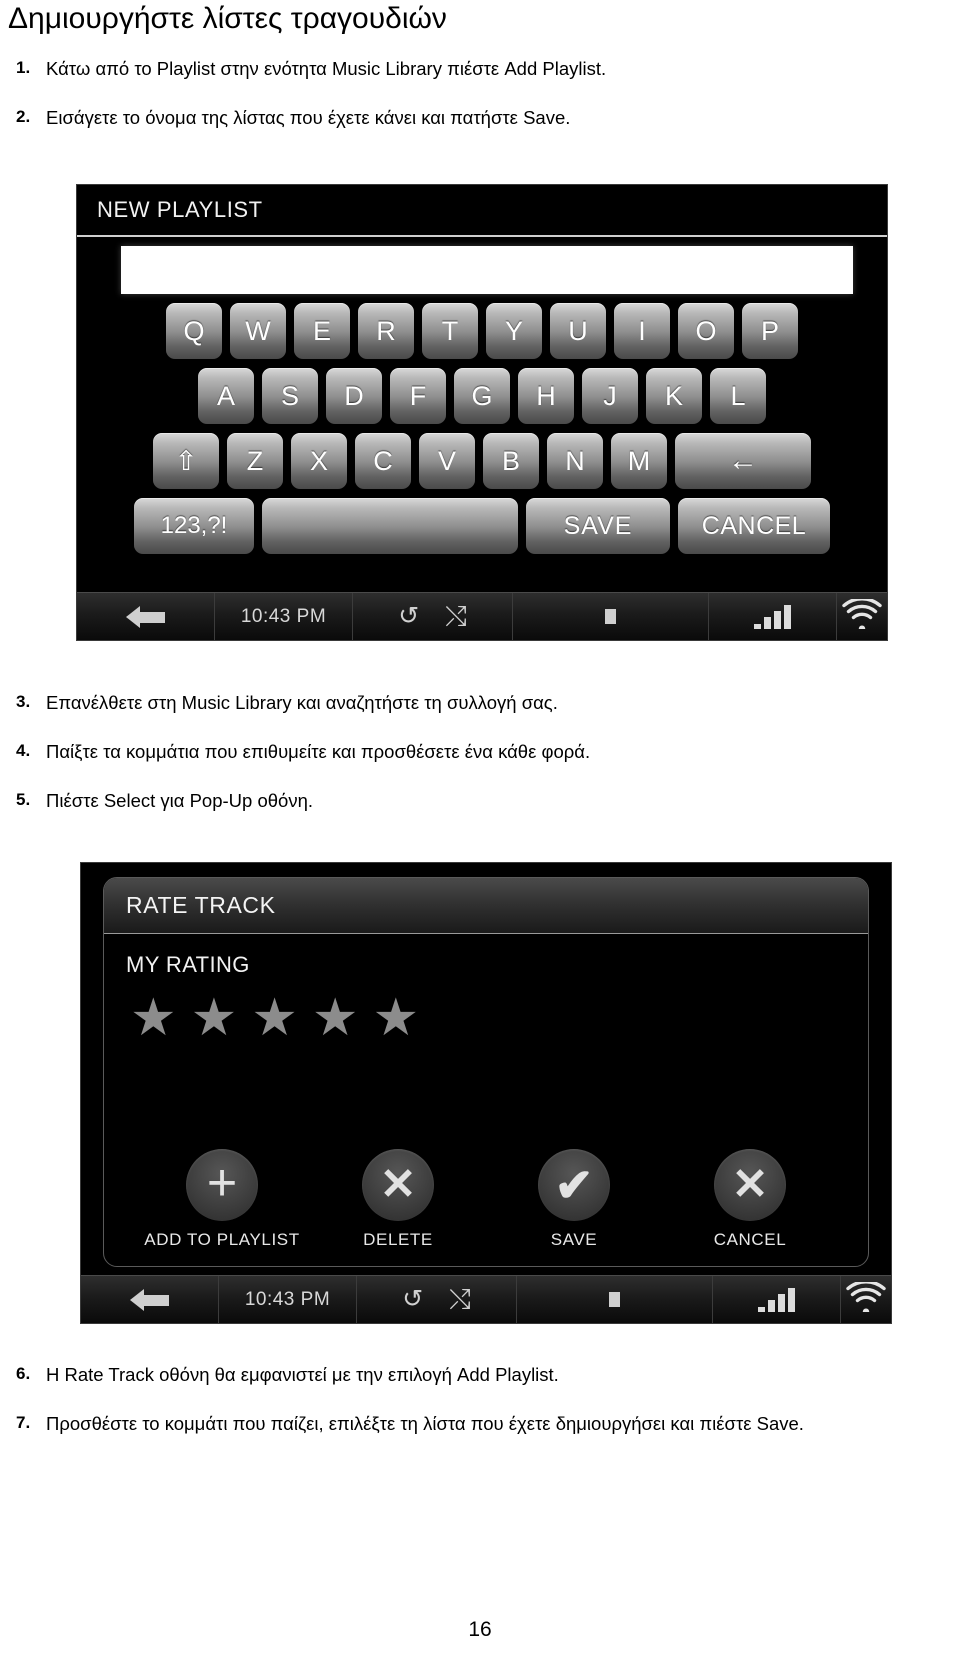  Describe the element at coordinates (258, 331) in the screenshot. I see `key-w: W` at that location.